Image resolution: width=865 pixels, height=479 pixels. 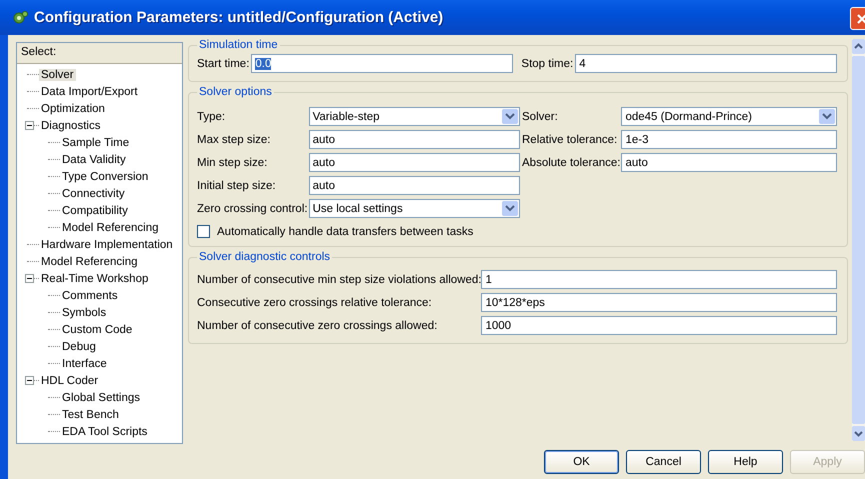 What do you see at coordinates (252, 208) in the screenshot?
I see `field-label: Zero crossing control:` at bounding box center [252, 208].